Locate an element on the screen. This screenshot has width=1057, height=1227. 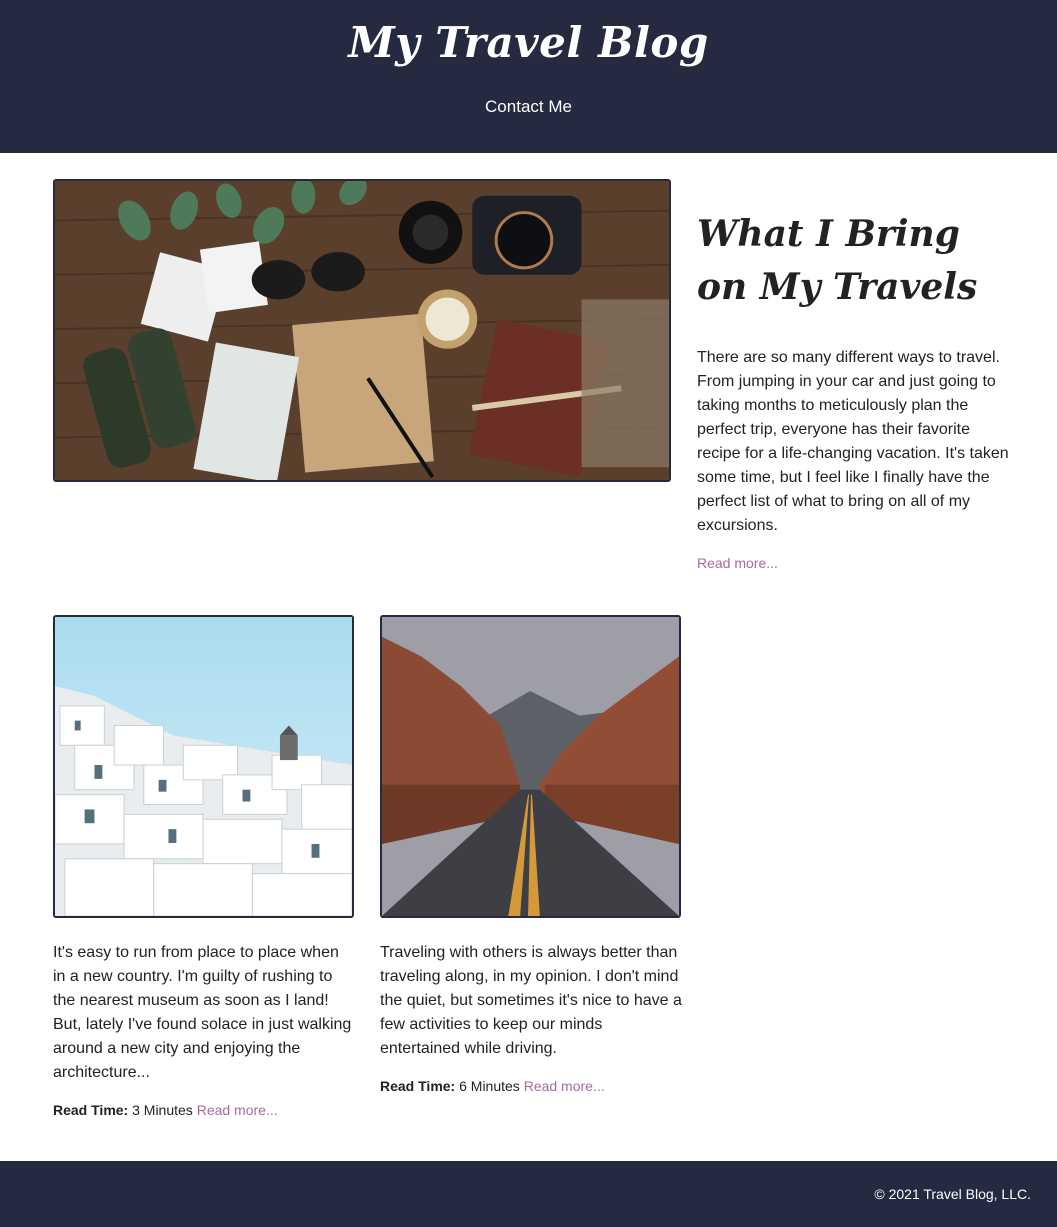
read-time-value: 6 Minutes is located at coordinates (489, 1086).